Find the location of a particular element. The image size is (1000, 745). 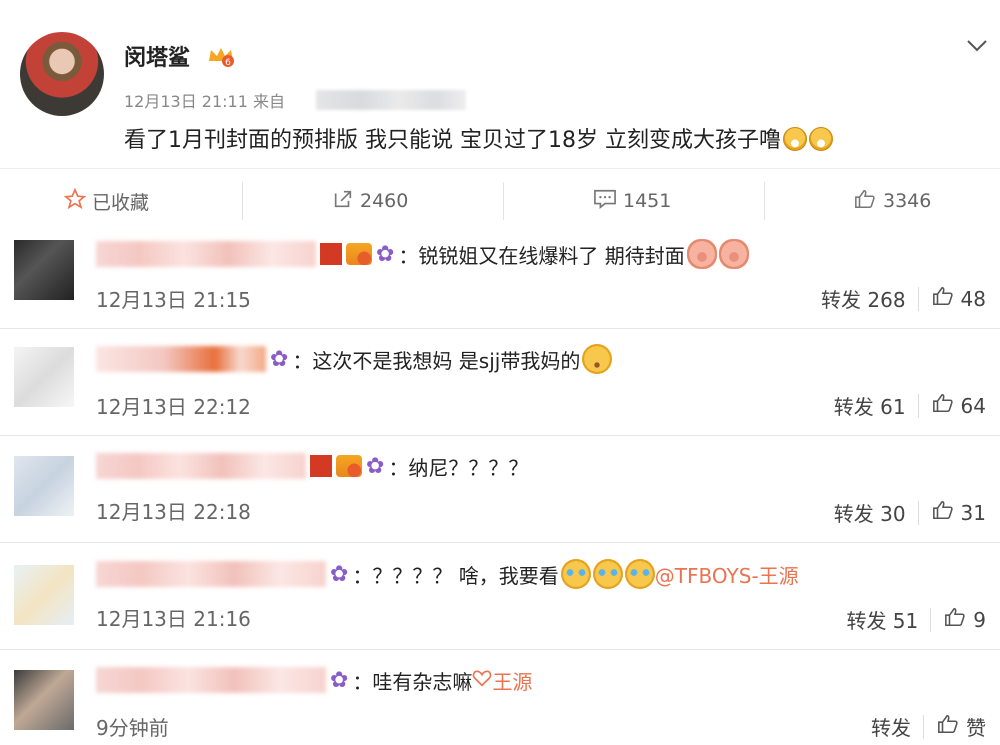

comment-count: 1451 is located at coordinates (647, 201).